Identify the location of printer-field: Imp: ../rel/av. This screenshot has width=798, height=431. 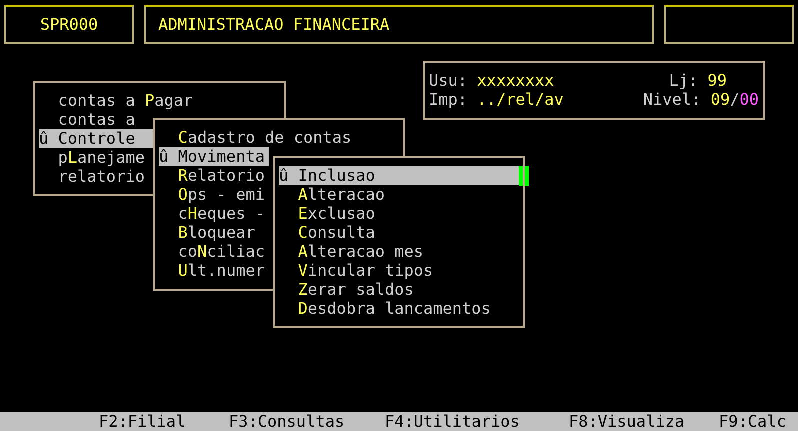
(496, 99).